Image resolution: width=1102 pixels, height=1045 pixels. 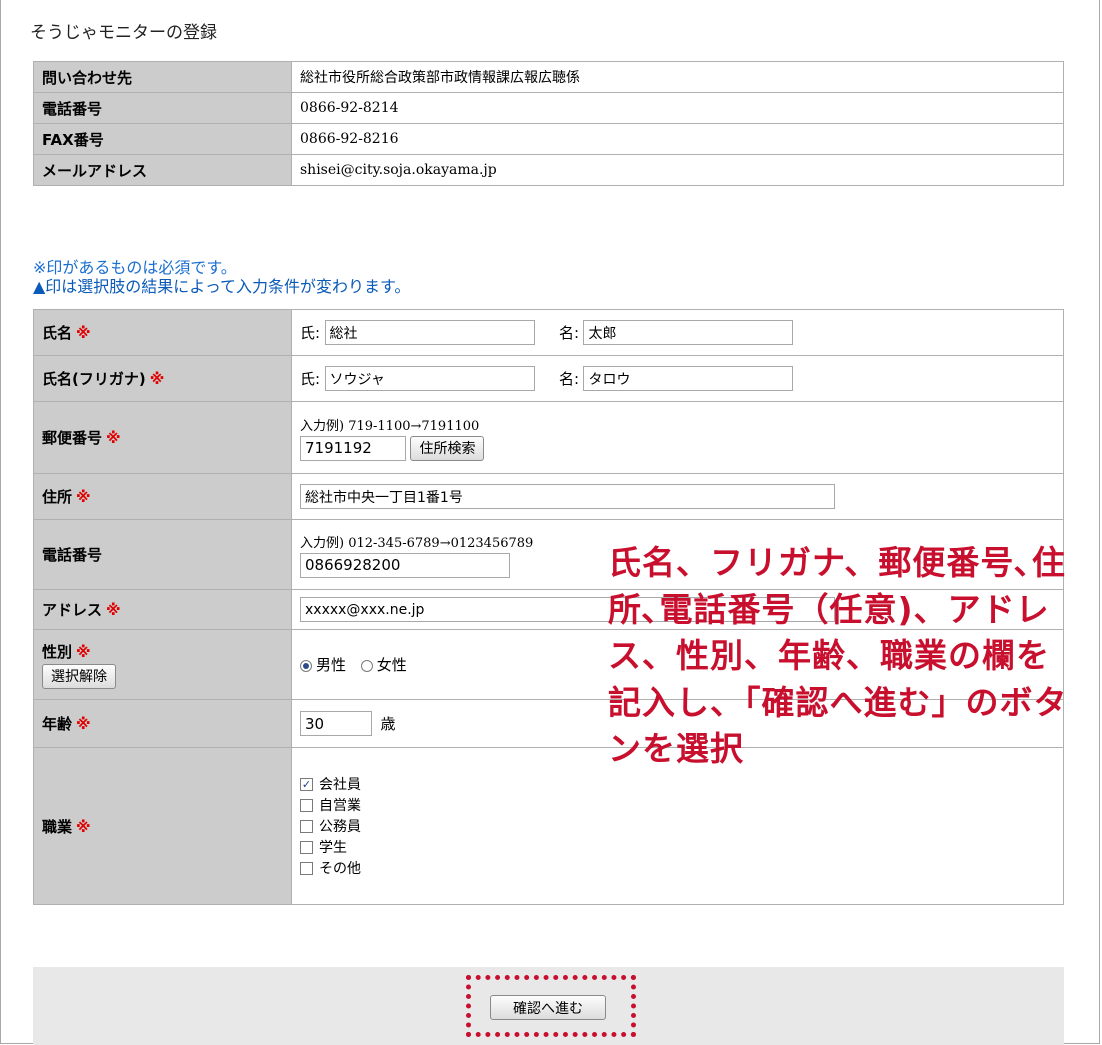 I want to click on kana-mei-input, so click(x=688, y=378).